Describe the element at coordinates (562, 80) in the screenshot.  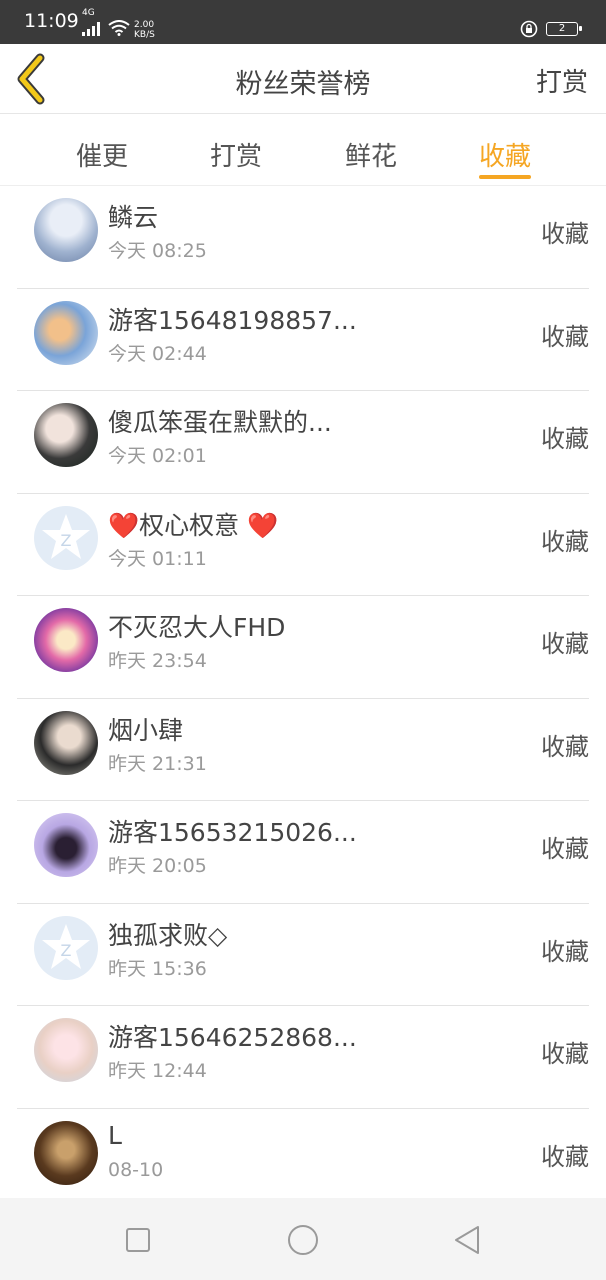
I see `reward-button: 打赏` at that location.